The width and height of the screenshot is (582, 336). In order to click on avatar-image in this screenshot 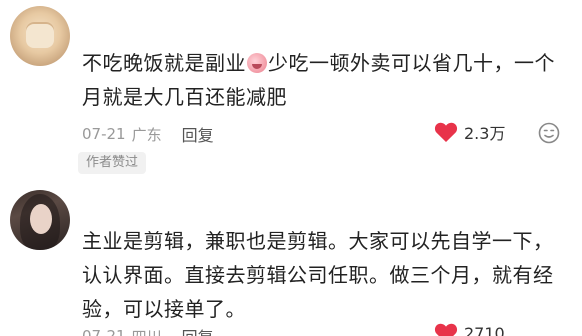, I will do `click(41, 219)`.